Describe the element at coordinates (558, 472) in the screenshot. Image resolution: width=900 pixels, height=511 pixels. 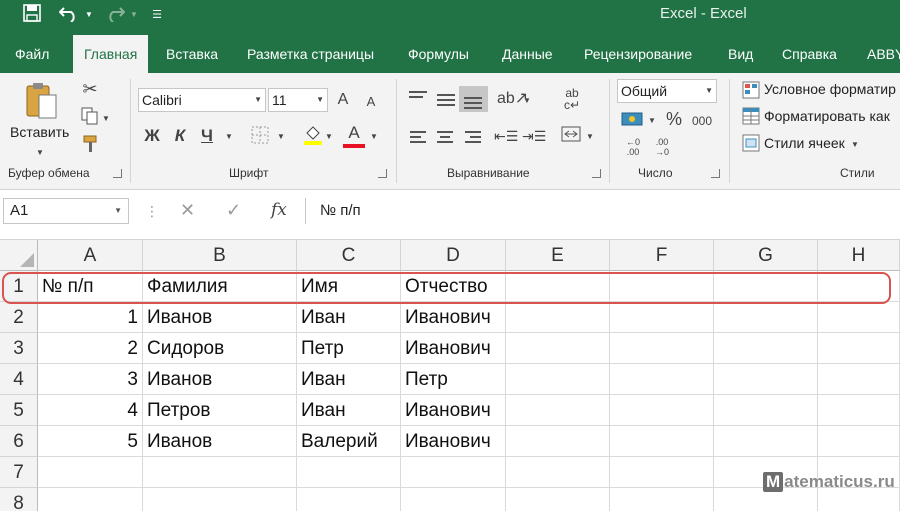
I see `cell-e7` at that location.